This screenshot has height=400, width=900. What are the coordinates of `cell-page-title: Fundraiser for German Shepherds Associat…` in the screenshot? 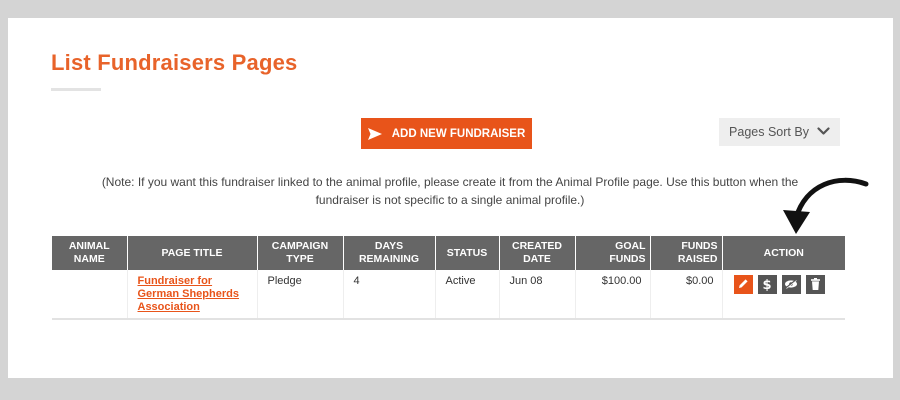 It's located at (192, 295).